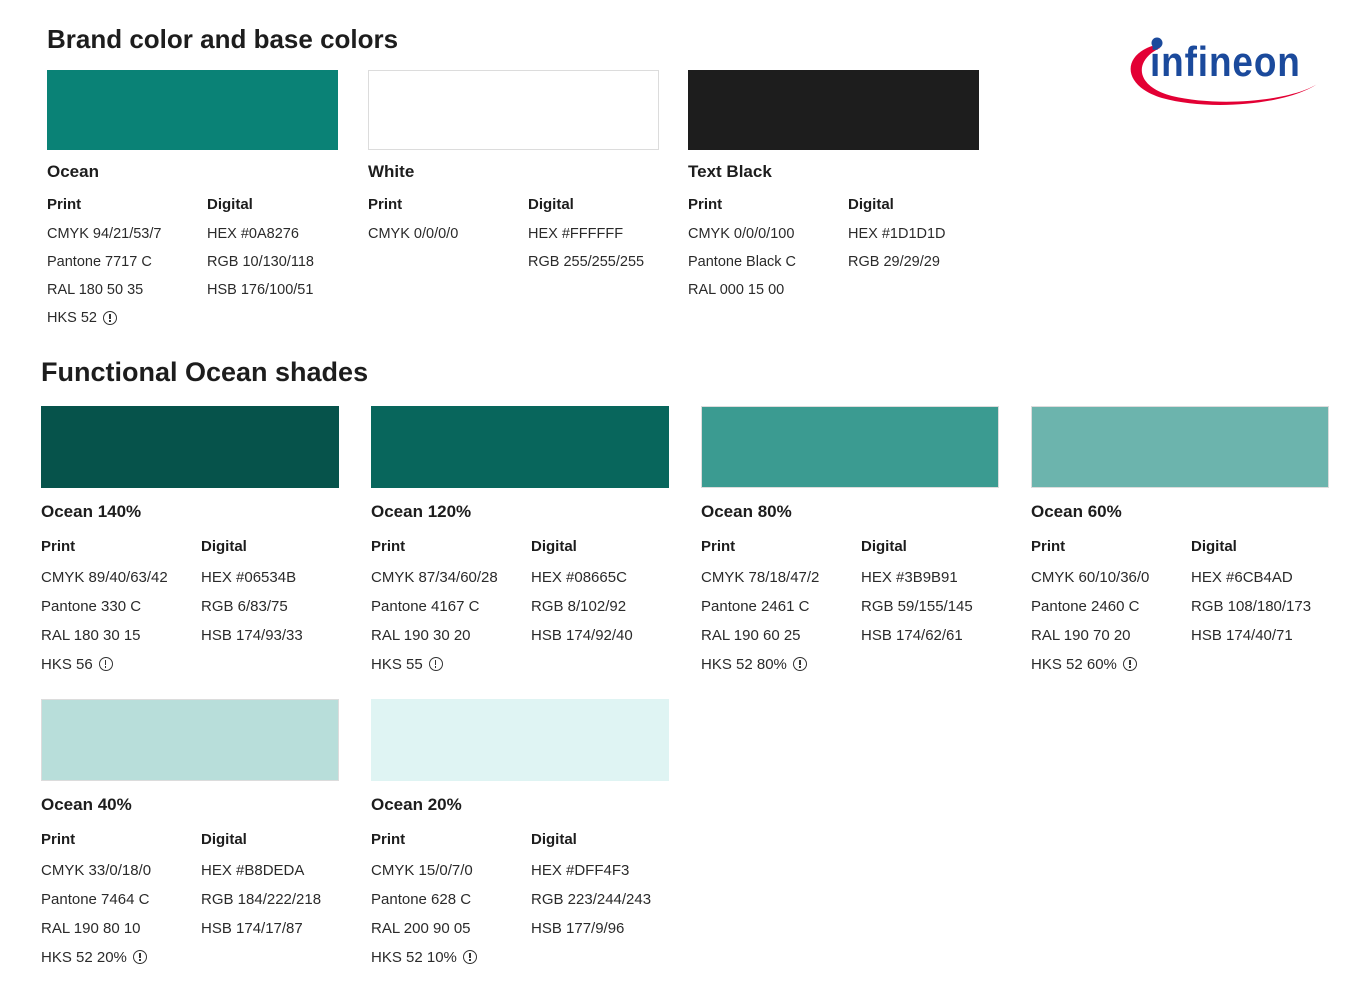  I want to click on digital-hsb: HSB 177/9/96, so click(578, 928).